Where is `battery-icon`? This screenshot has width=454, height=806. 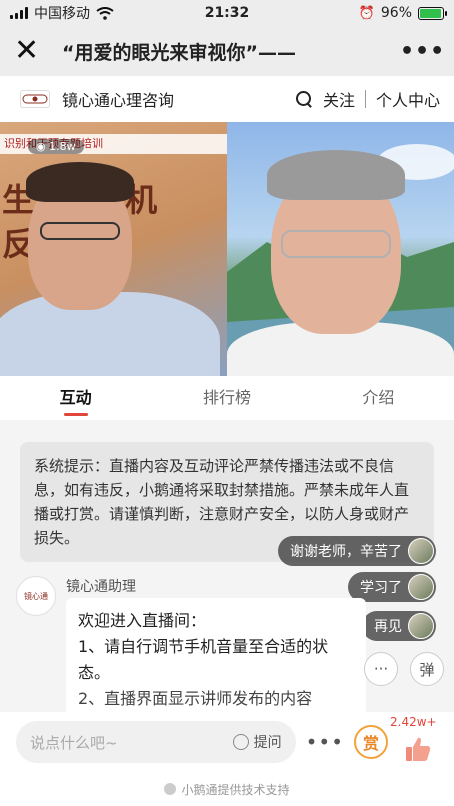
battery-icon is located at coordinates (432, 13).